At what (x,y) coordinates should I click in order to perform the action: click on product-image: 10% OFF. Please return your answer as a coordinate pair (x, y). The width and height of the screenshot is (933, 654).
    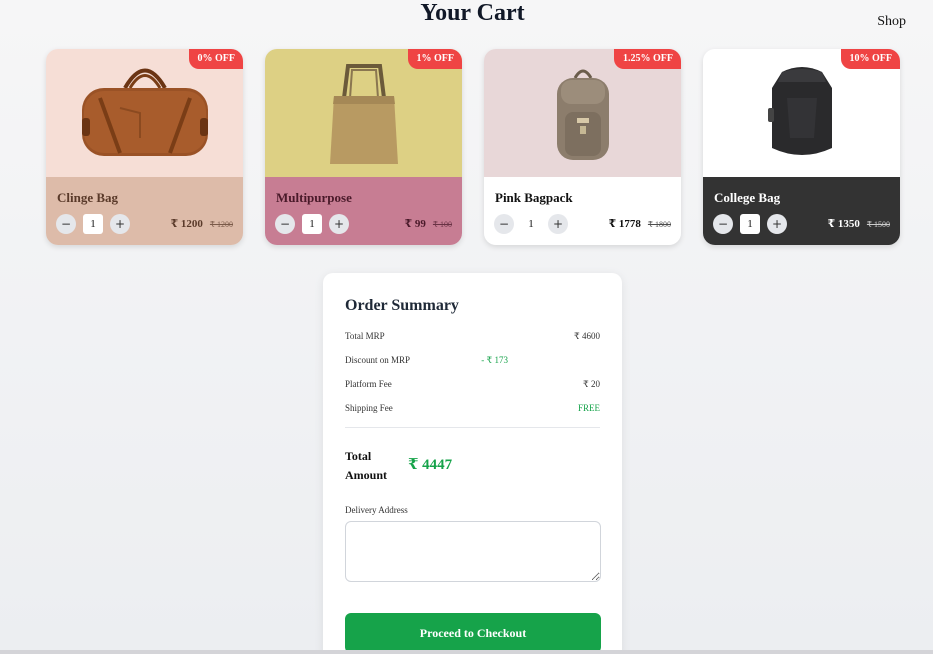
    Looking at the image, I should click on (801, 113).